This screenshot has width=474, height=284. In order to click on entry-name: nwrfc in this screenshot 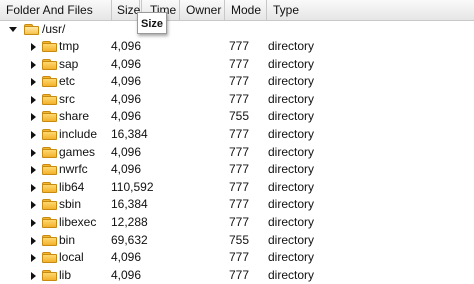, I will do `click(73, 169)`.